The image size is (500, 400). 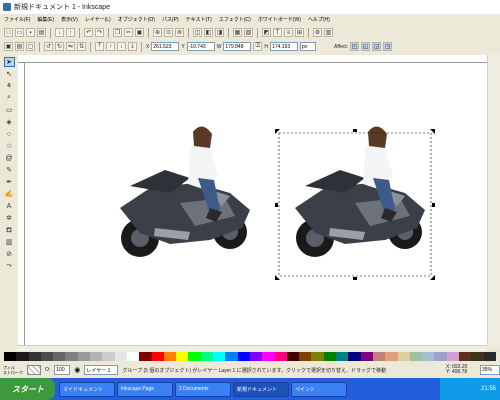 I want to click on node-tool-icon: ↖, so click(x=9, y=74).